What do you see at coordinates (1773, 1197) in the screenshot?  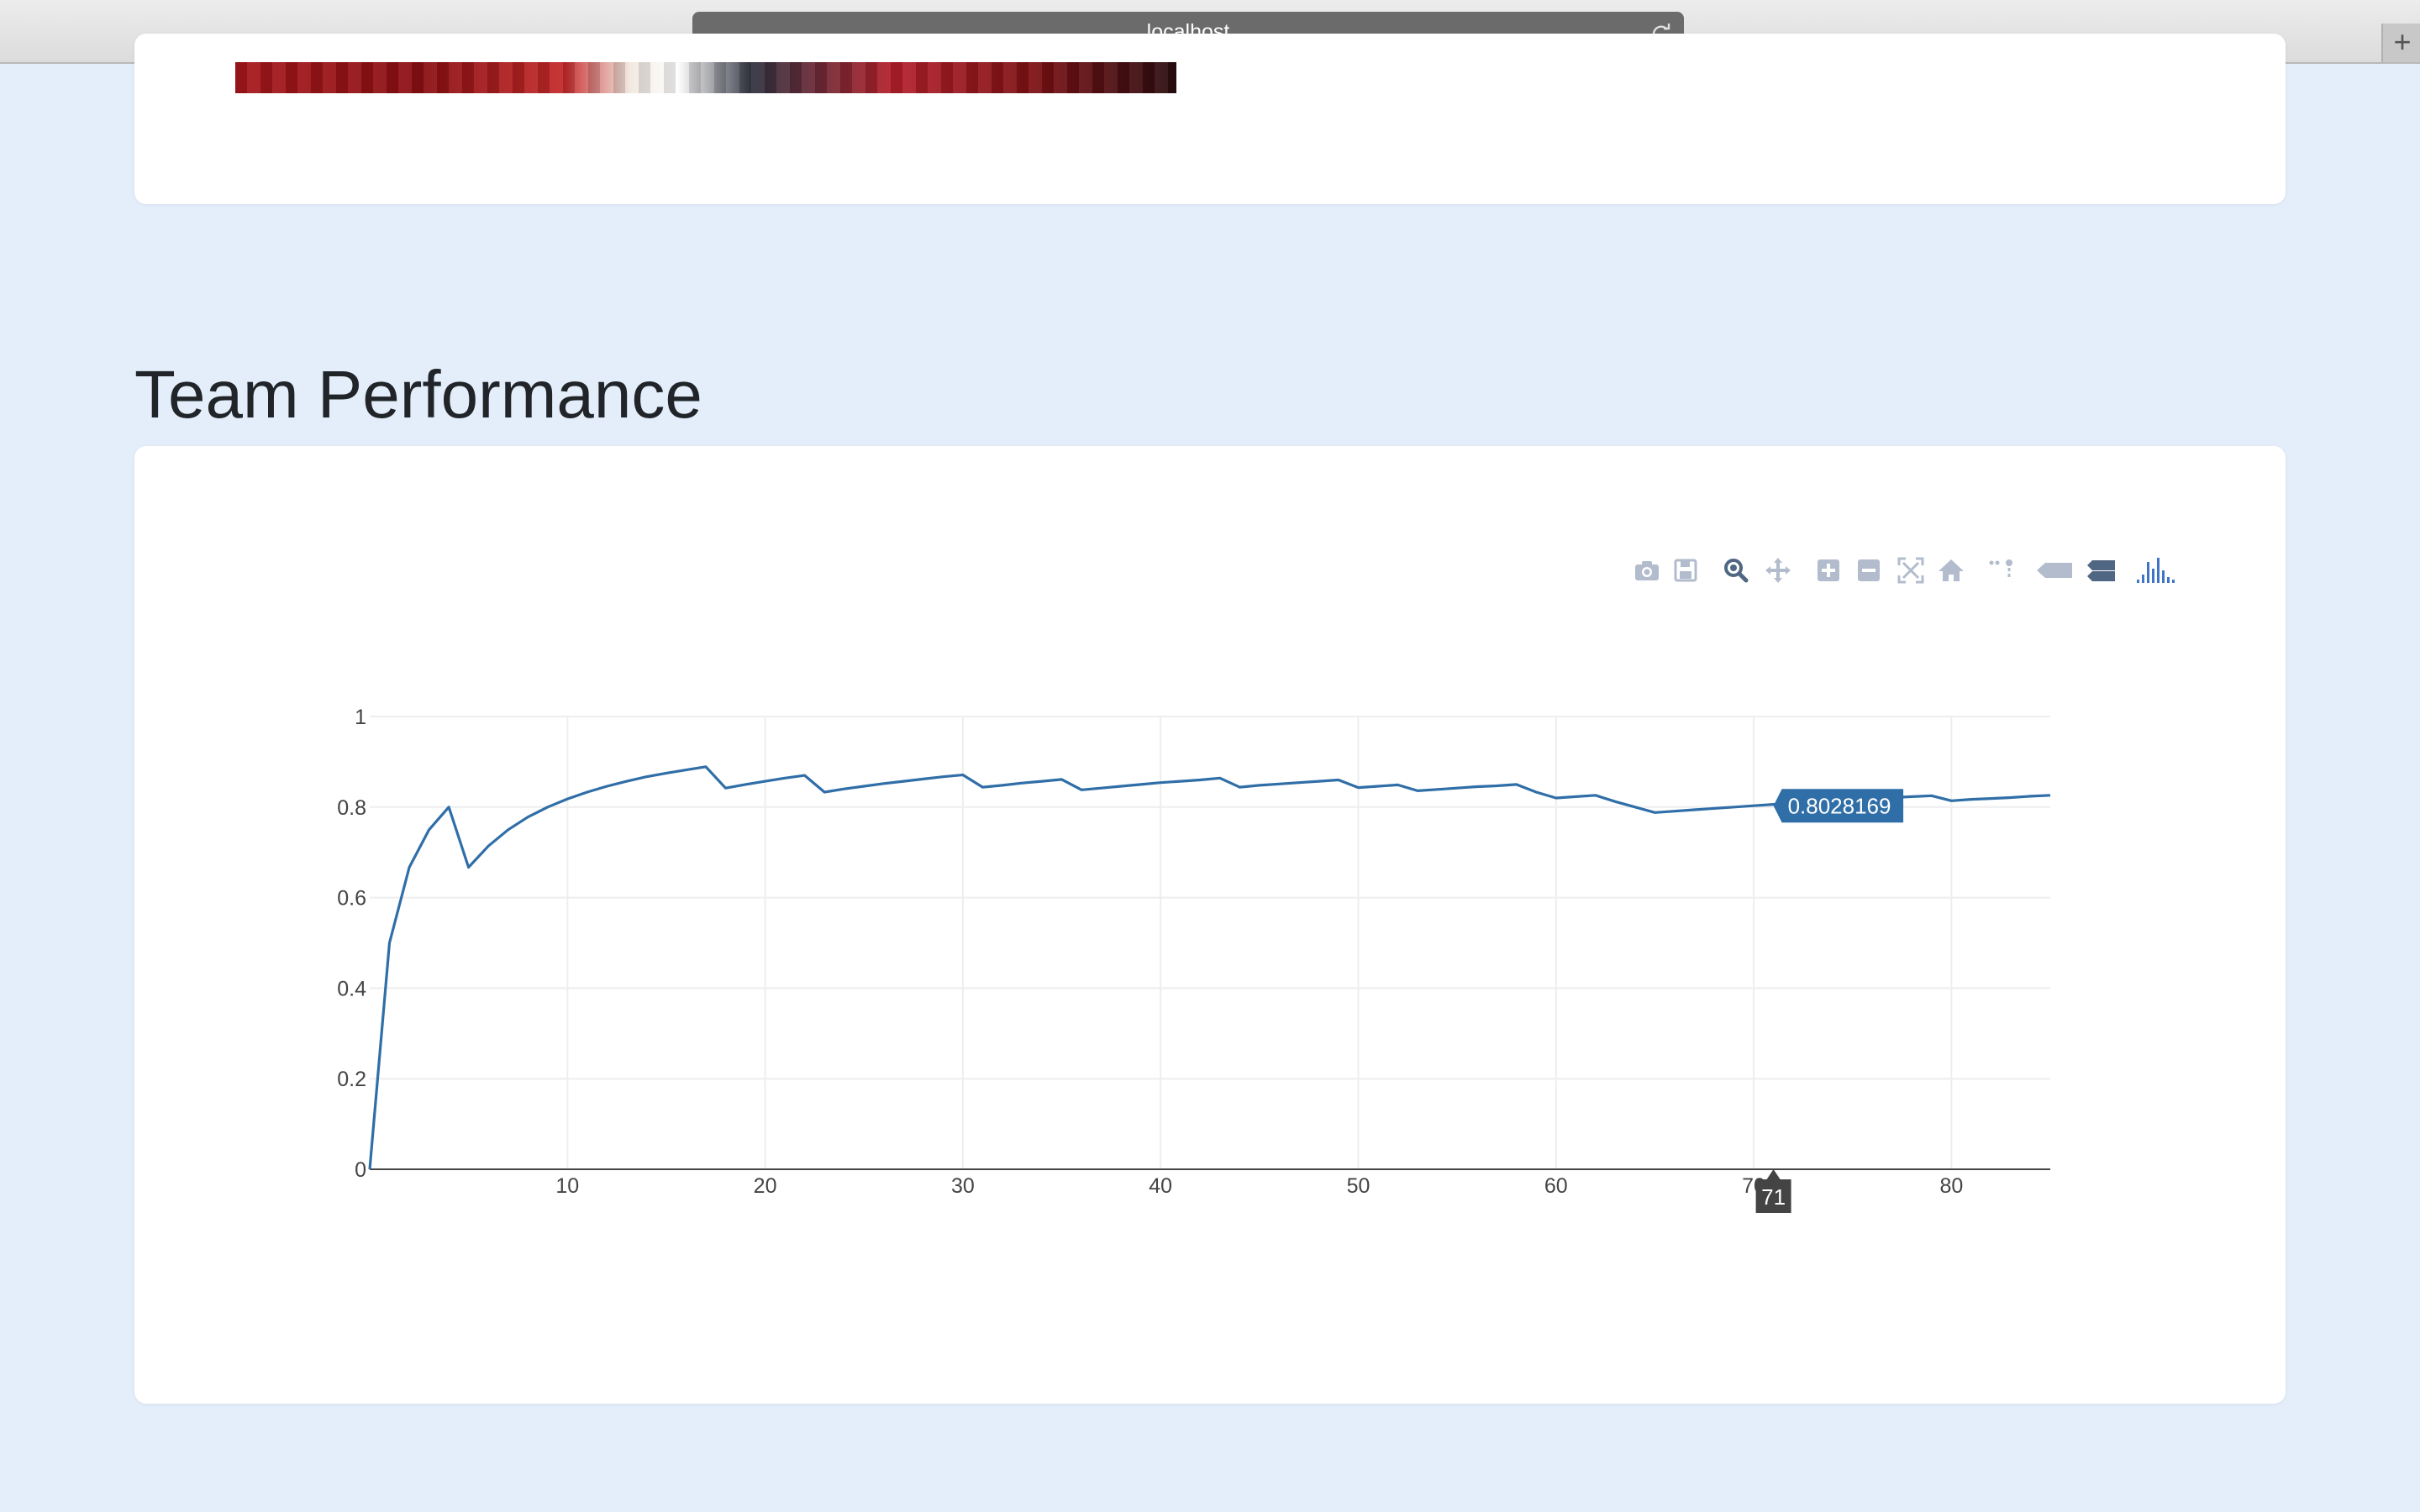 I see `hover-x-label: 71` at bounding box center [1773, 1197].